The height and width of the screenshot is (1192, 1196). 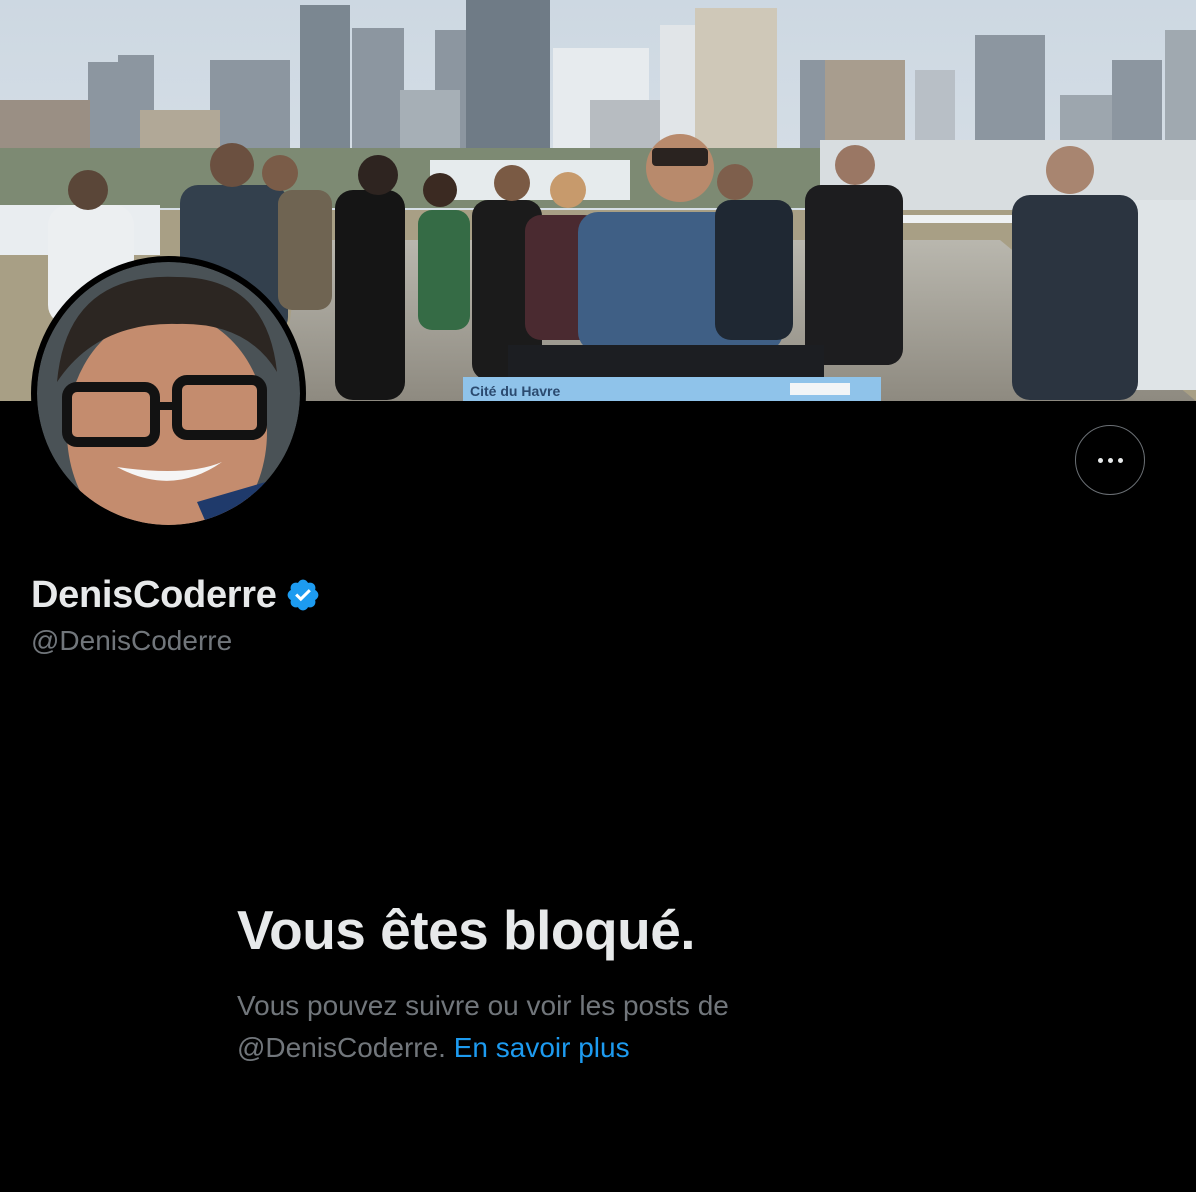 I want to click on profile-avatar, so click(x=168, y=393).